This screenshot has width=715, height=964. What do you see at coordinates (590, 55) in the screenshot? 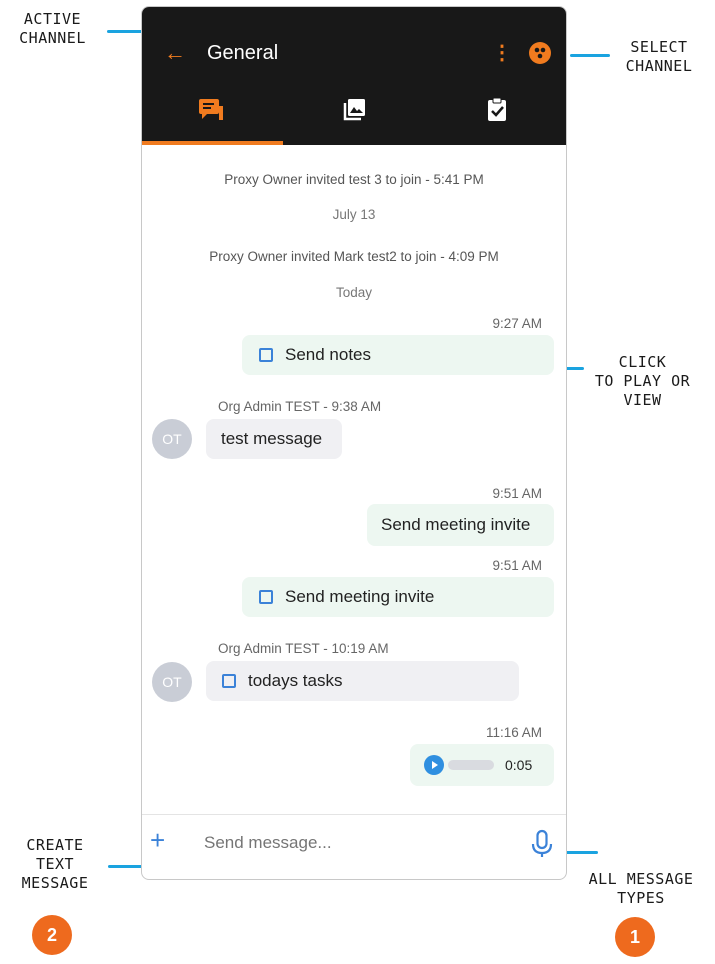
I see `callout-line-select` at bounding box center [590, 55].